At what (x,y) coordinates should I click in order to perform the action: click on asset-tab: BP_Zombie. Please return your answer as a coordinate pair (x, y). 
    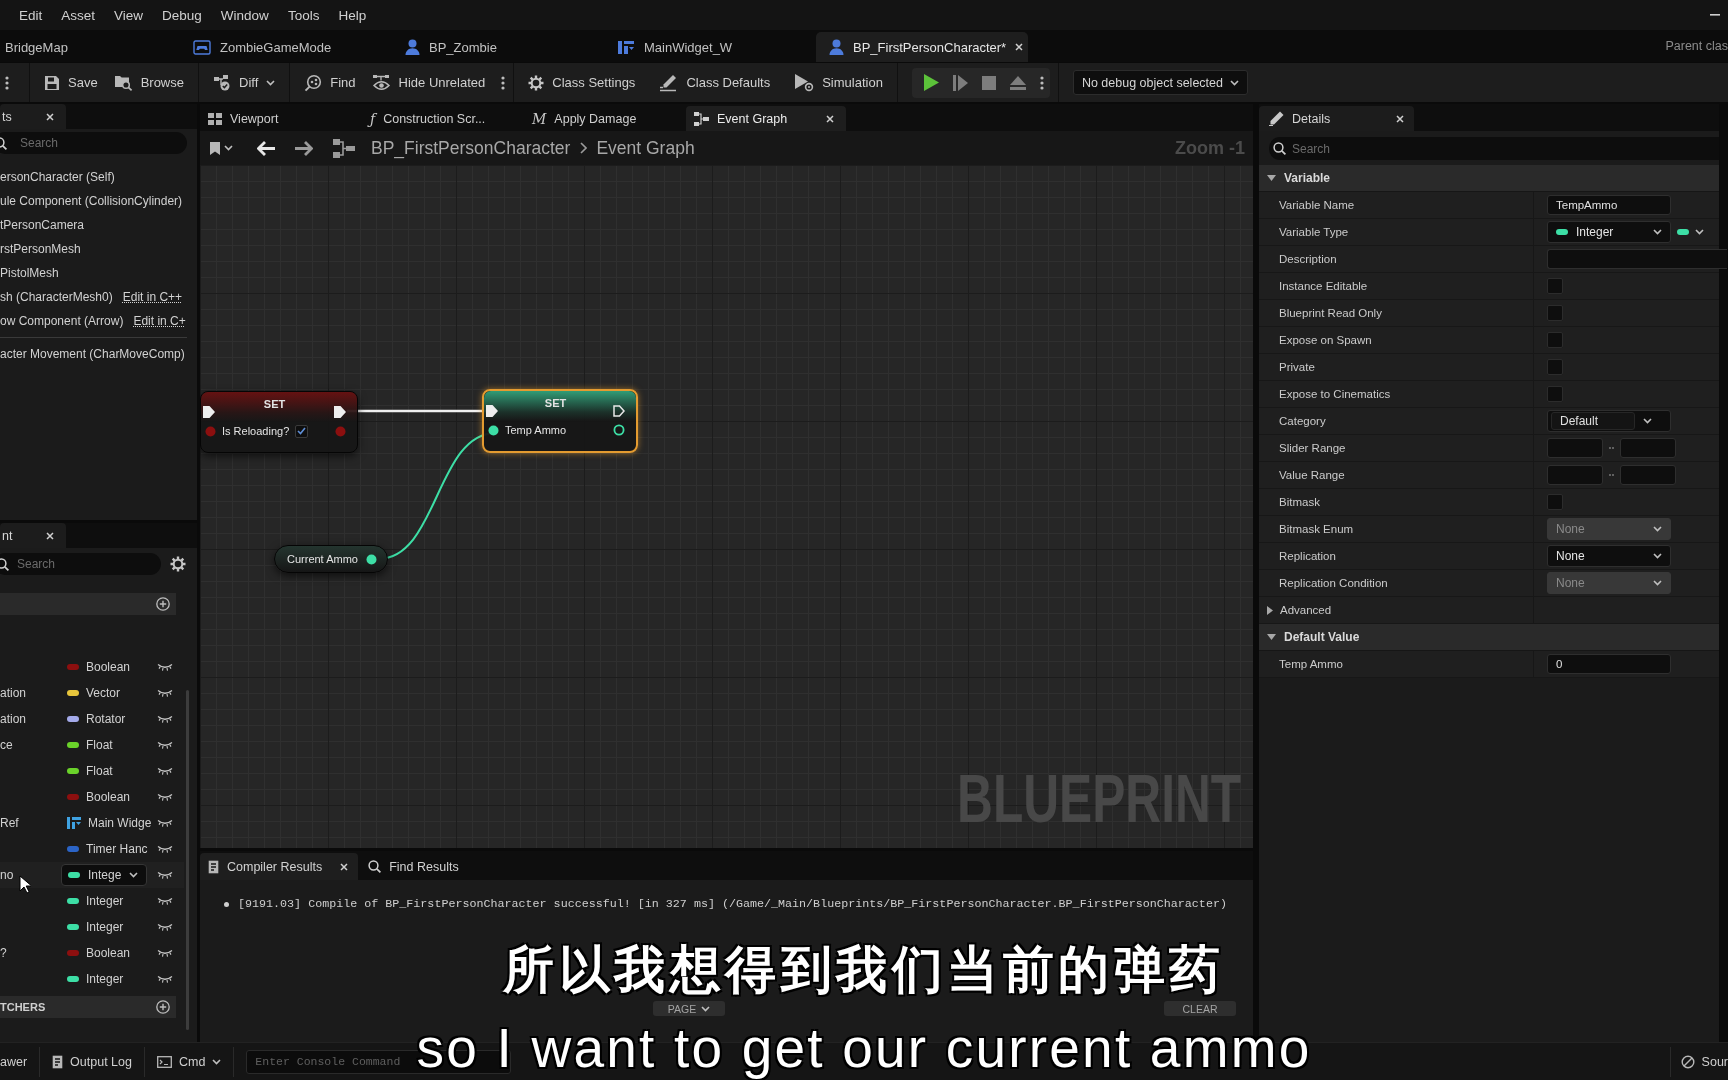
    Looking at the image, I should click on (498, 47).